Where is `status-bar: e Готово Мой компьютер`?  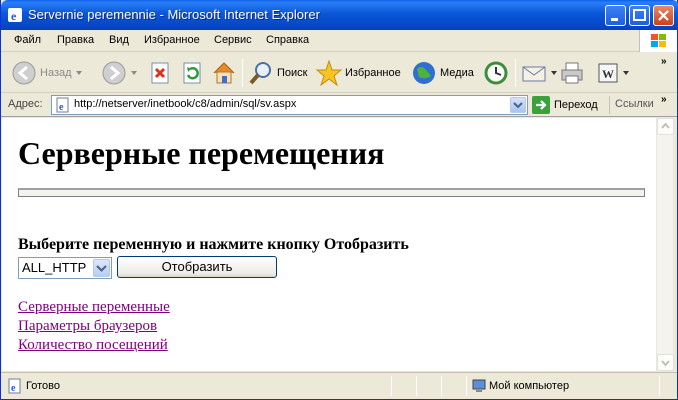
status-bar: e Готово Мой компьютер is located at coordinates (339, 385).